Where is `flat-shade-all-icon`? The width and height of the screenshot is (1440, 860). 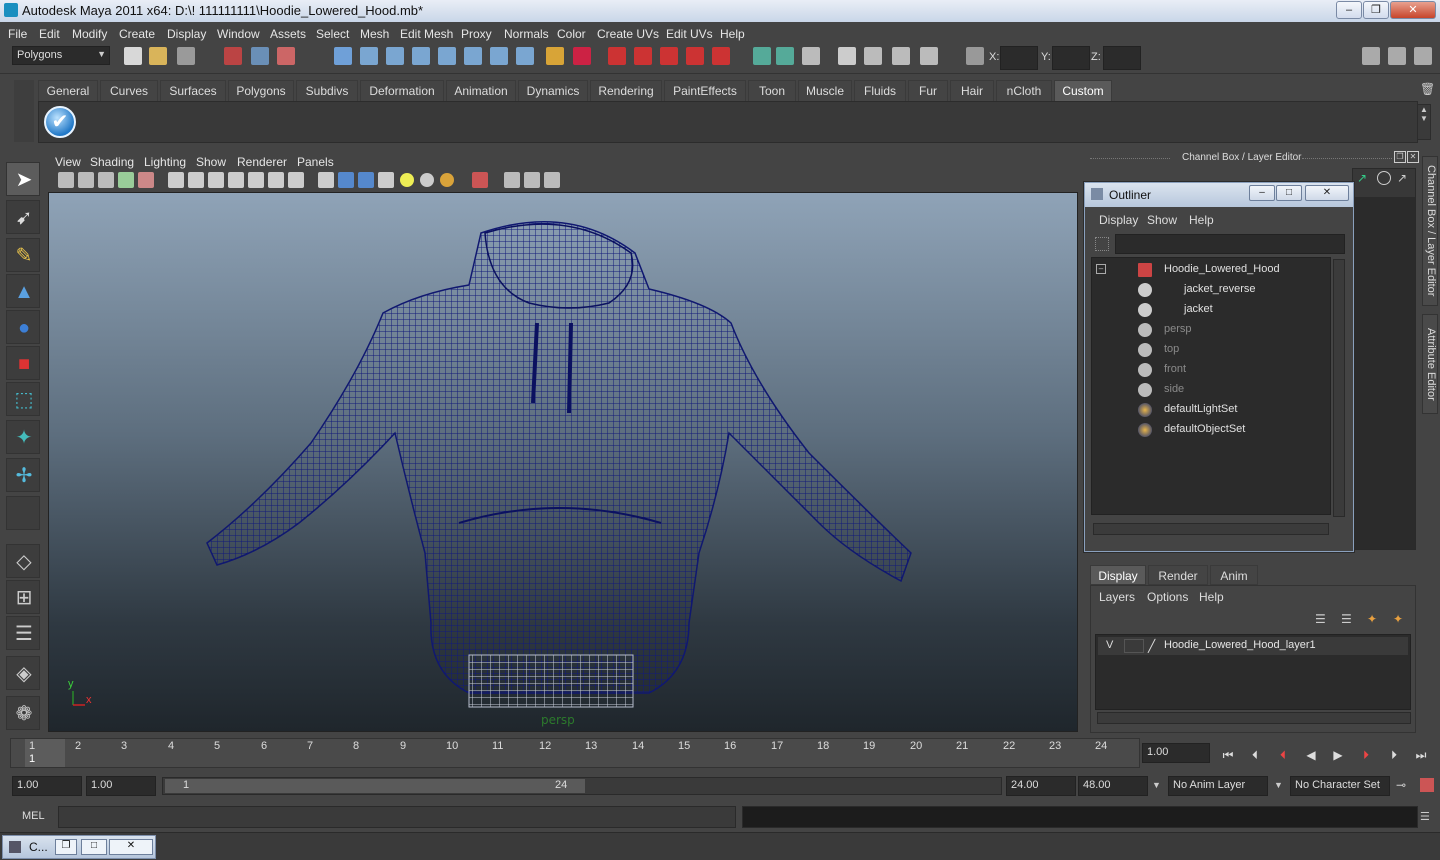
flat-shade-all-icon is located at coordinates (326, 180).